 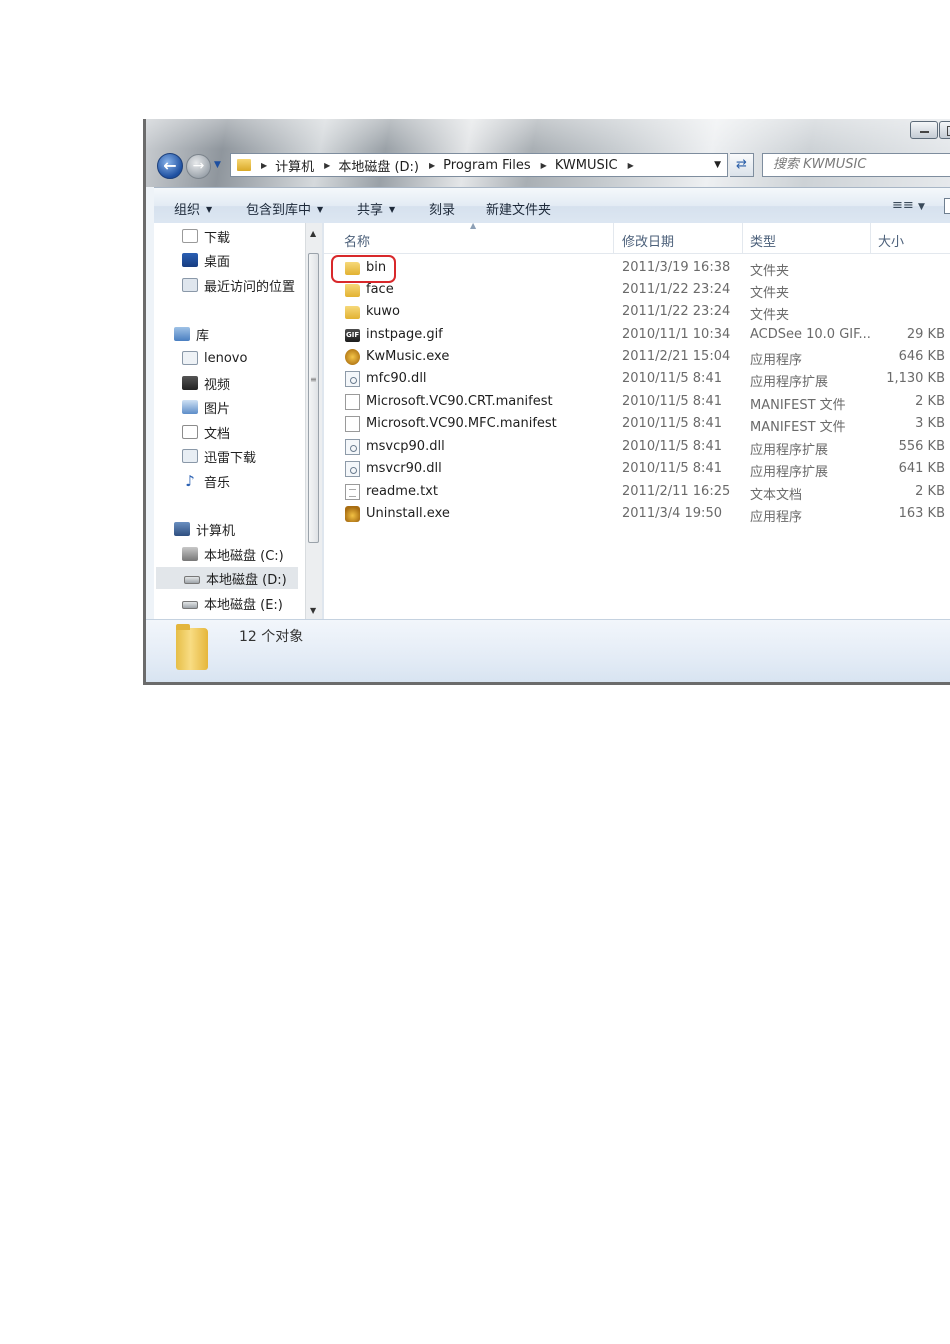 I want to click on share-label: 共享, so click(x=370, y=210).